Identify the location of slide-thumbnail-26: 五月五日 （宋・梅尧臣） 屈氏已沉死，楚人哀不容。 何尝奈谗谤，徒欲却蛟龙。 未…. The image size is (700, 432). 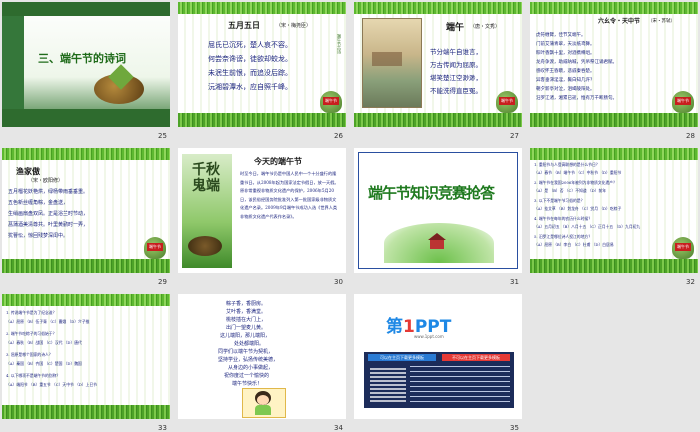
(262, 64).